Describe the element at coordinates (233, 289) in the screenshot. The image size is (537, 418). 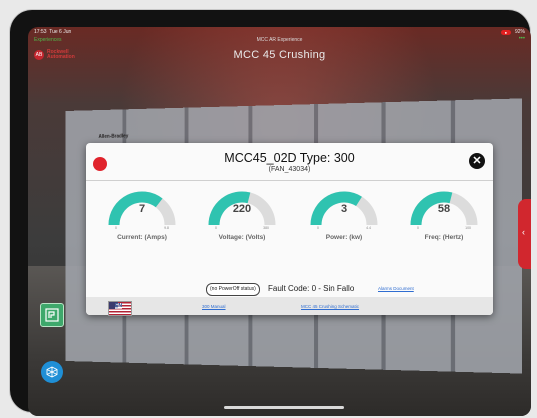
I see `power-status-pill: (no PowerOff status)` at that location.